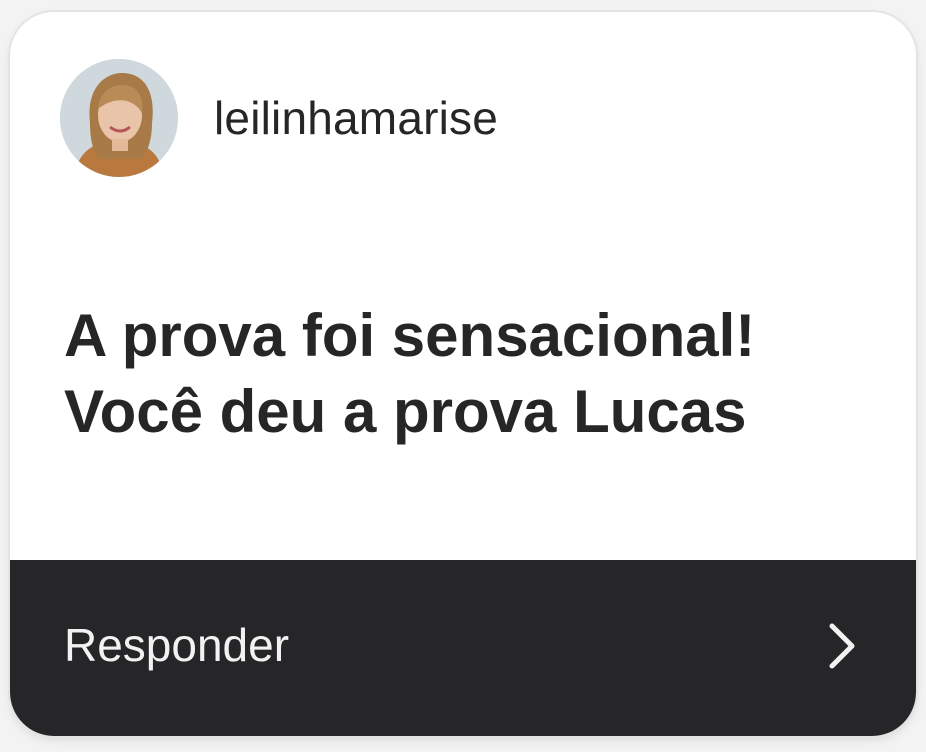 Image resolution: width=926 pixels, height=752 pixels. Describe the element at coordinates (177, 645) in the screenshot. I see `reply-label: Responder` at that location.